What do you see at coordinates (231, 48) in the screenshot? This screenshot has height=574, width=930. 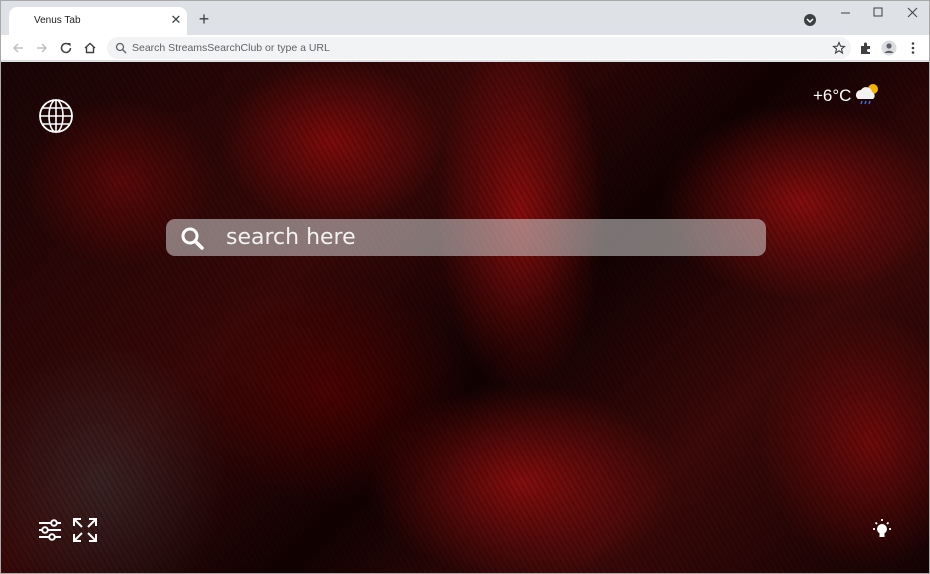 I see `address-bar-placeholder: Search StreamsSearchClub or type a URL` at bounding box center [231, 48].